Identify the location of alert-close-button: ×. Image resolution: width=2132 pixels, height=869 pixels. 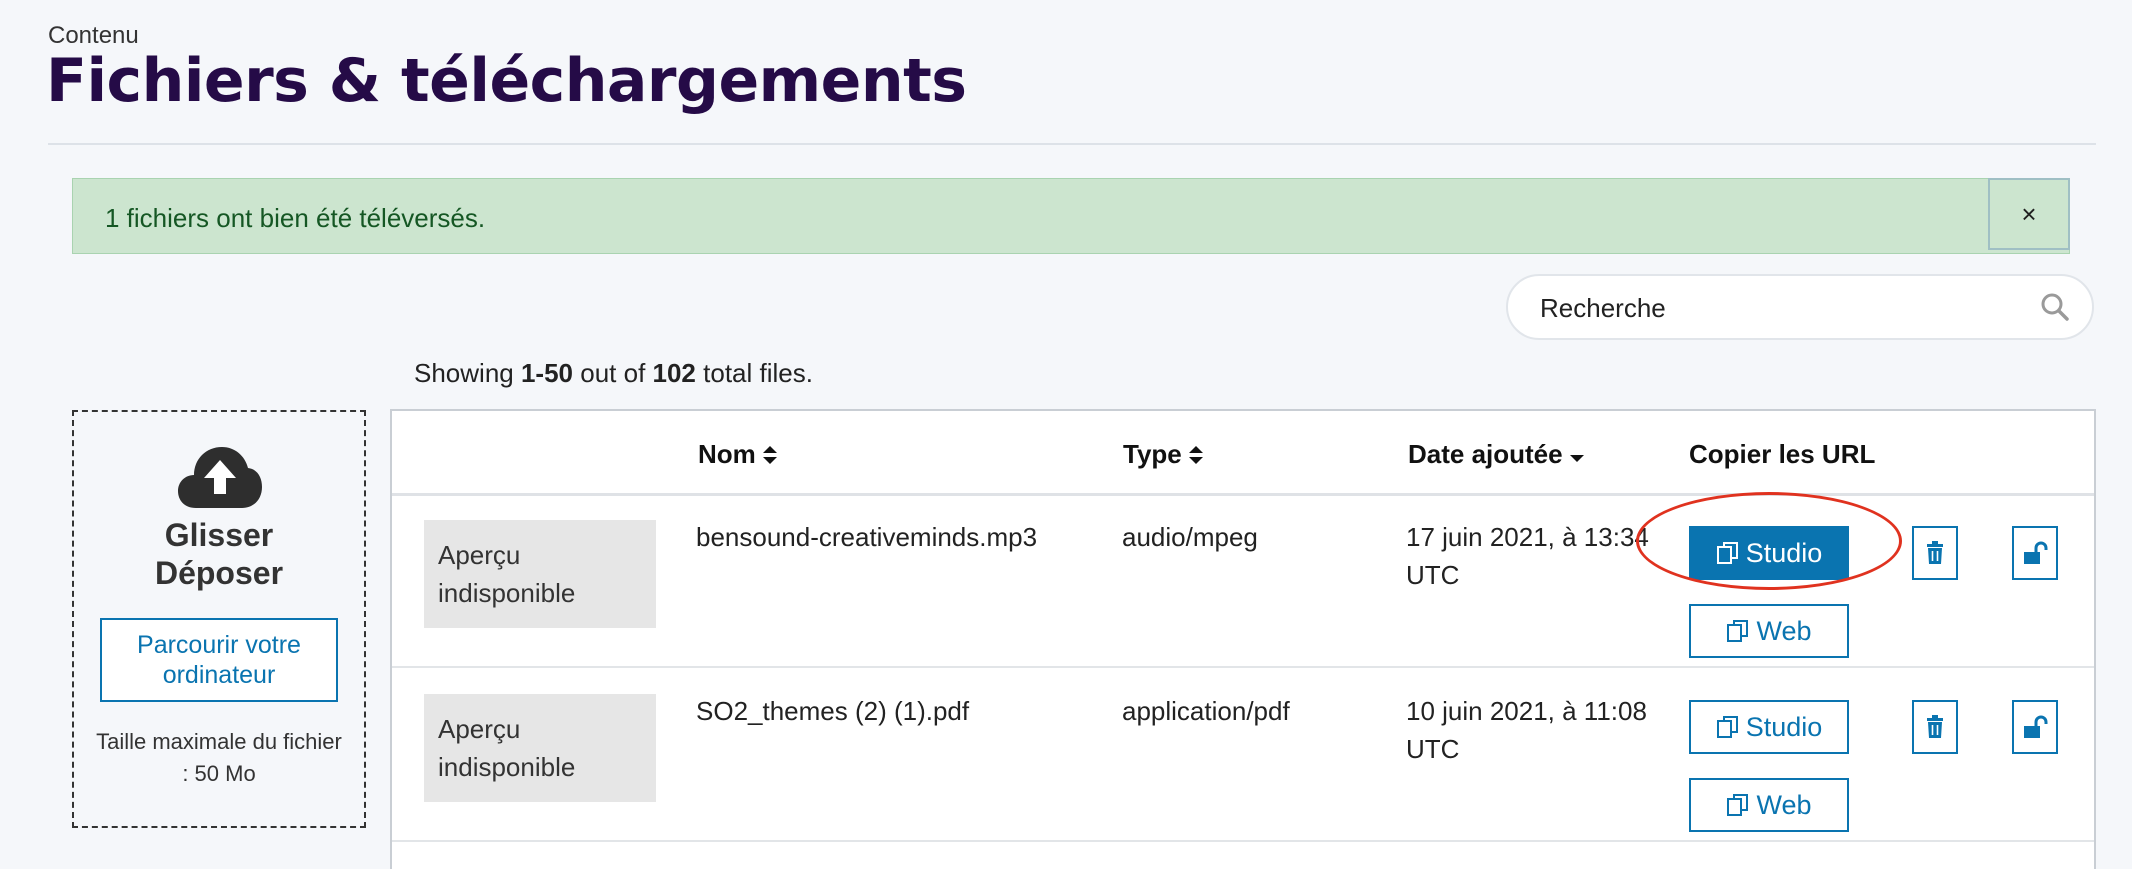
(2029, 214).